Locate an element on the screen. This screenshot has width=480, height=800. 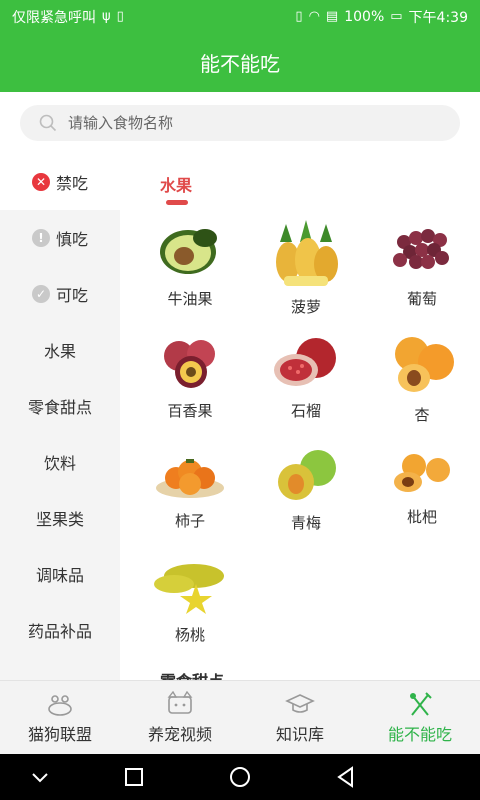
home-icon is located at coordinates (240, 777).